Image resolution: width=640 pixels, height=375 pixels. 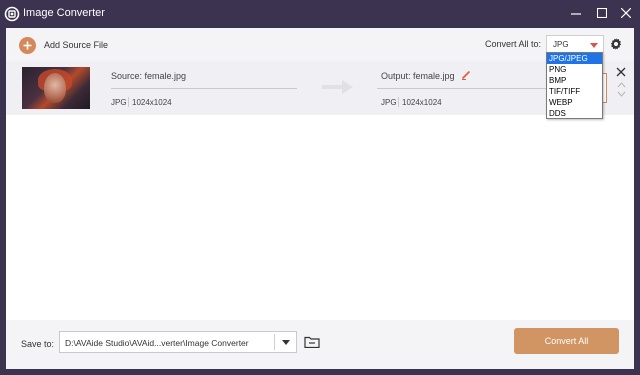 What do you see at coordinates (574, 69) in the screenshot?
I see `format-option-png: PNG` at bounding box center [574, 69].